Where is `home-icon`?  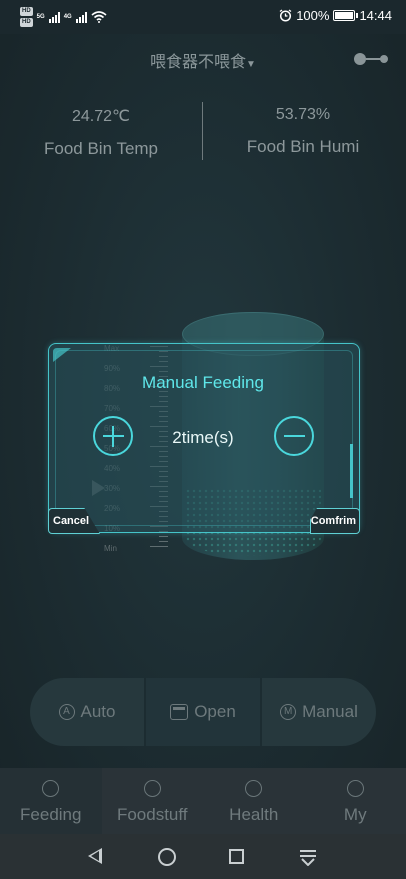 home-icon is located at coordinates (167, 857).